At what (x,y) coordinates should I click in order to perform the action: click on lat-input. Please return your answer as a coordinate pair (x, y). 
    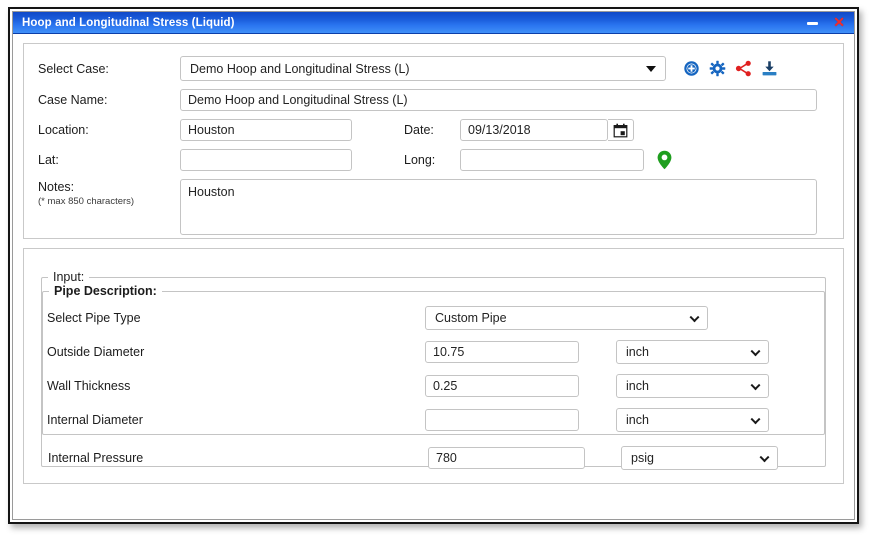
    Looking at the image, I should click on (266, 160).